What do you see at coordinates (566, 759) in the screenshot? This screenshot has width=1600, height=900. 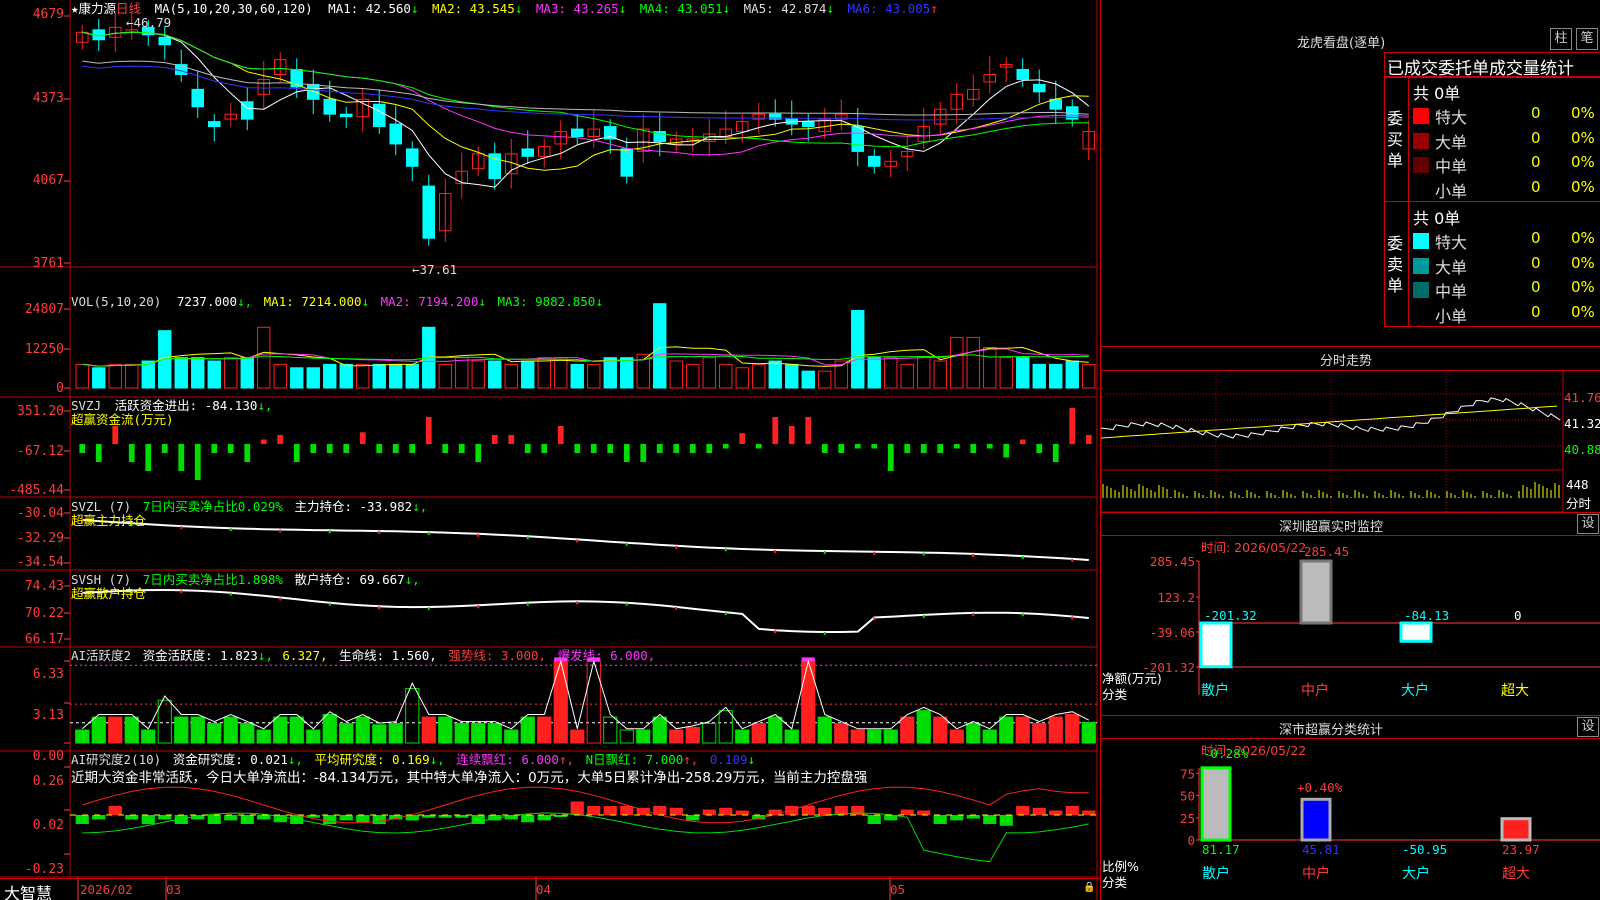 I see `ai-research-v3-arrow: ↑,` at bounding box center [566, 759].